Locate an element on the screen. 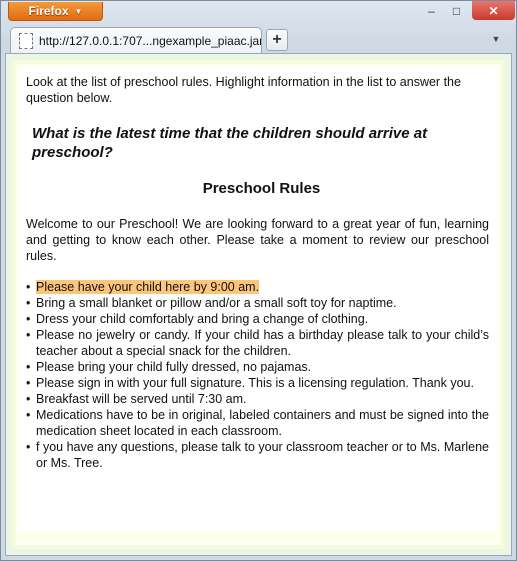 The height and width of the screenshot is (561, 517). rule-text: Breakfast will be served until 7:30 am. is located at coordinates (141, 399).